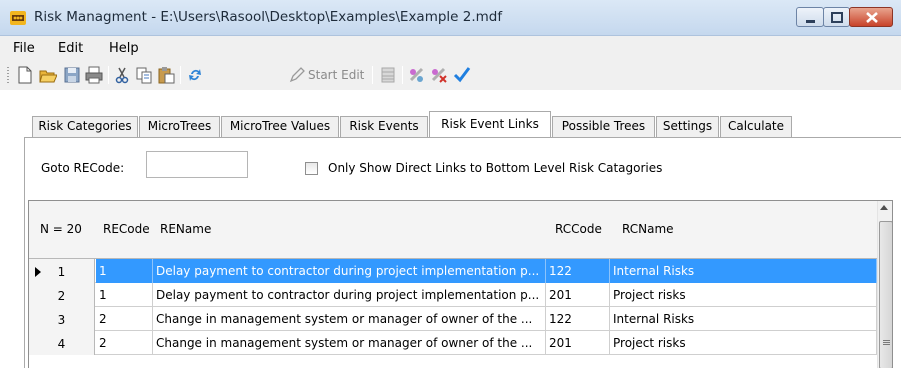 The image size is (901, 368). I want to click on goto-recode-input, so click(197, 164).